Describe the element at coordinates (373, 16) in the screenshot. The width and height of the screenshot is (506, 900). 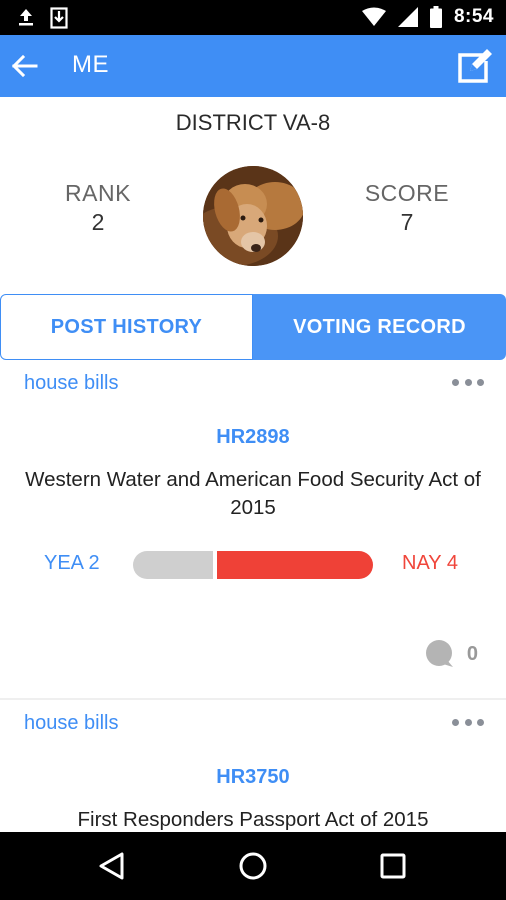
I see `wifi-icon` at that location.